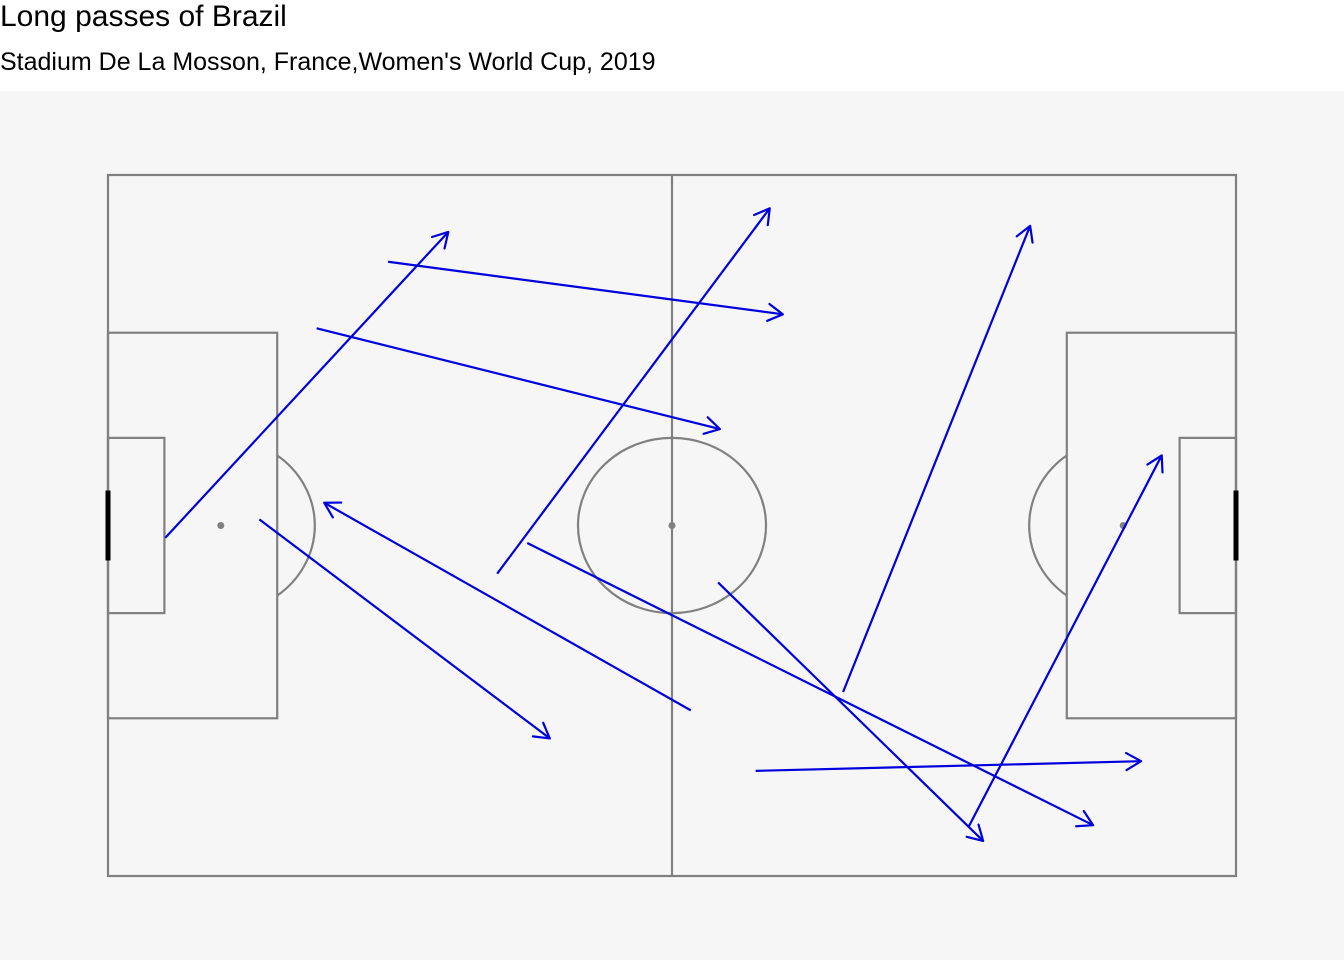  Describe the element at coordinates (136, 525) in the screenshot. I see `left-six-yard-box` at that location.